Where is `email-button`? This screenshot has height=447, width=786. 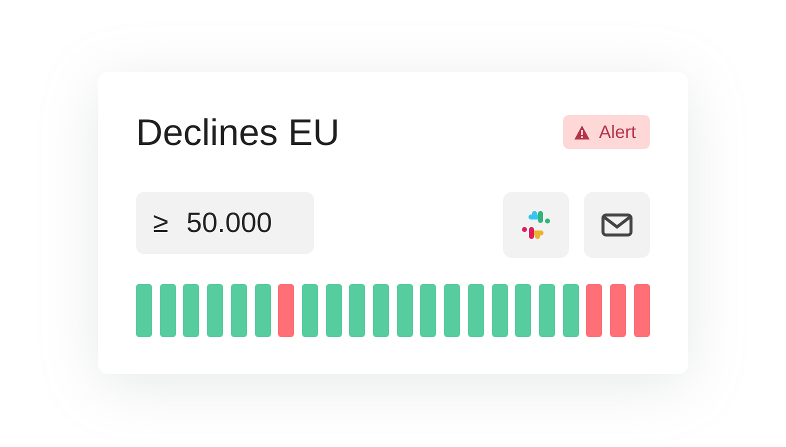 email-button is located at coordinates (617, 225).